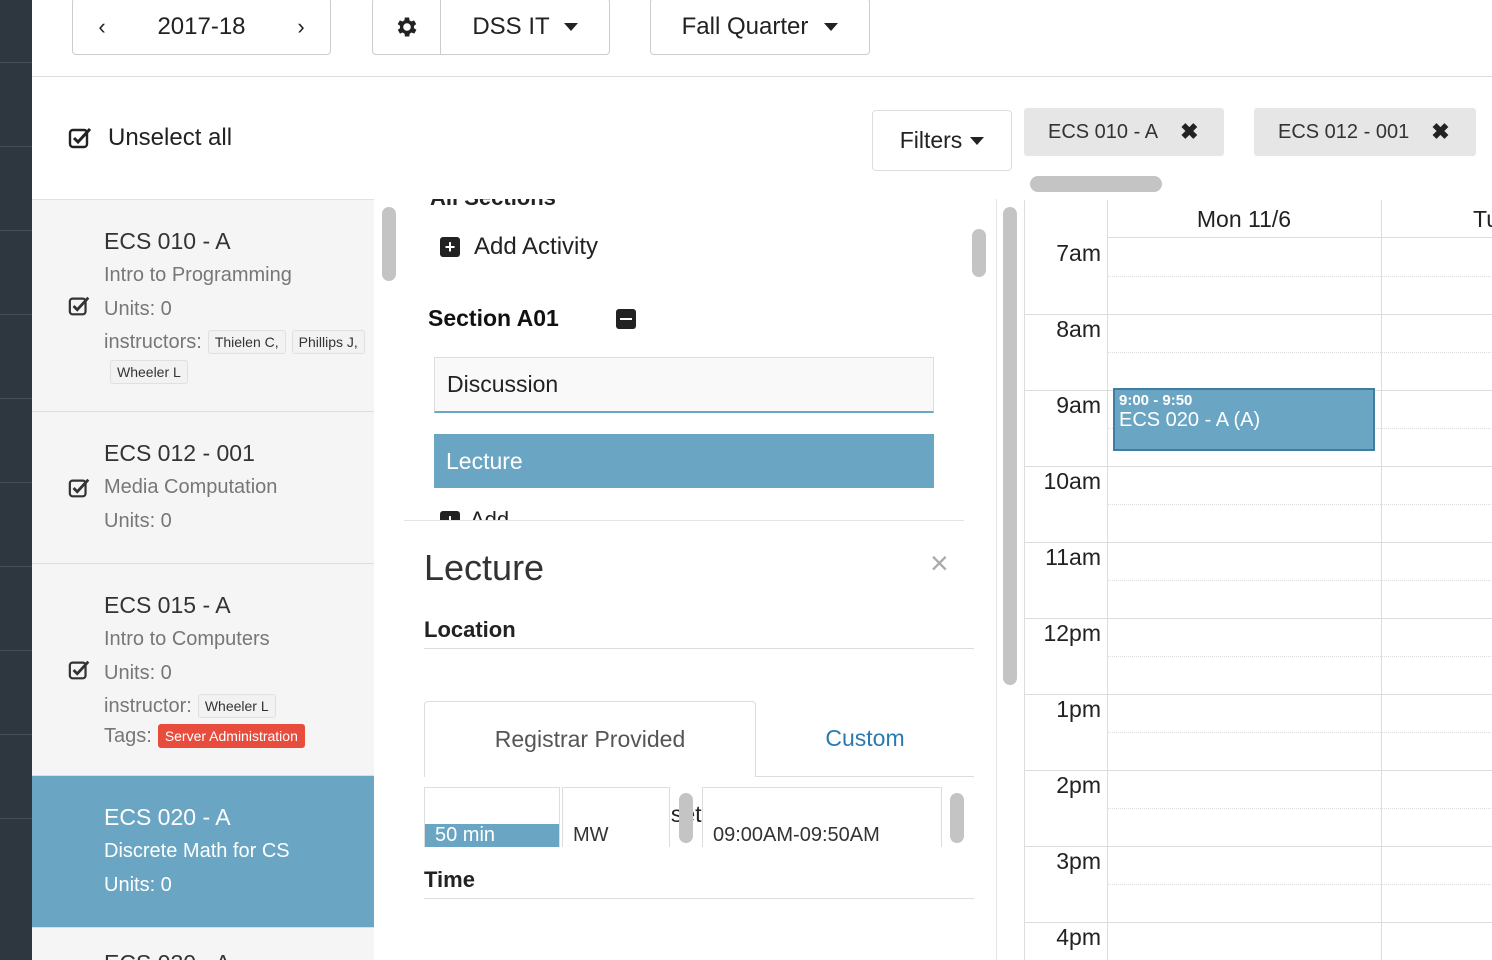 The height and width of the screenshot is (960, 1492). I want to click on add-button-cut: + Add, so click(474, 513).